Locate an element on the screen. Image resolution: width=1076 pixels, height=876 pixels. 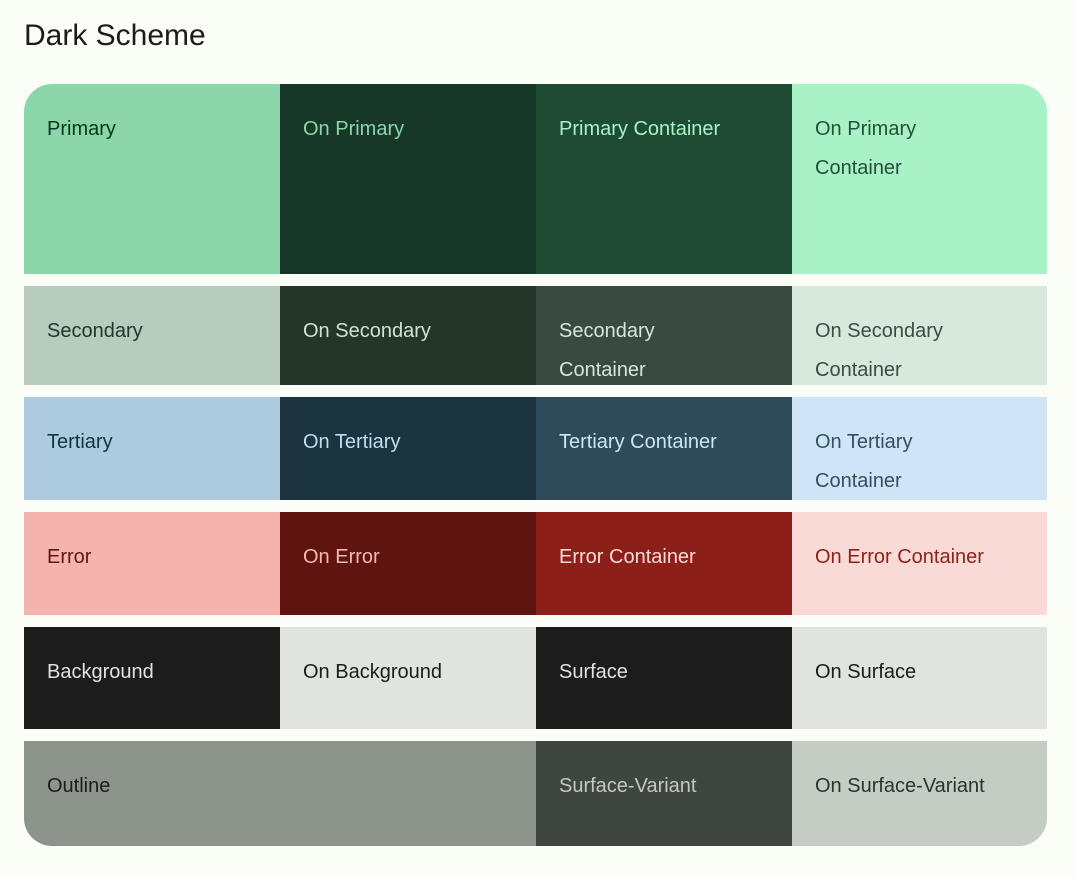
swatch-on-background: On Background is located at coordinates (408, 678).